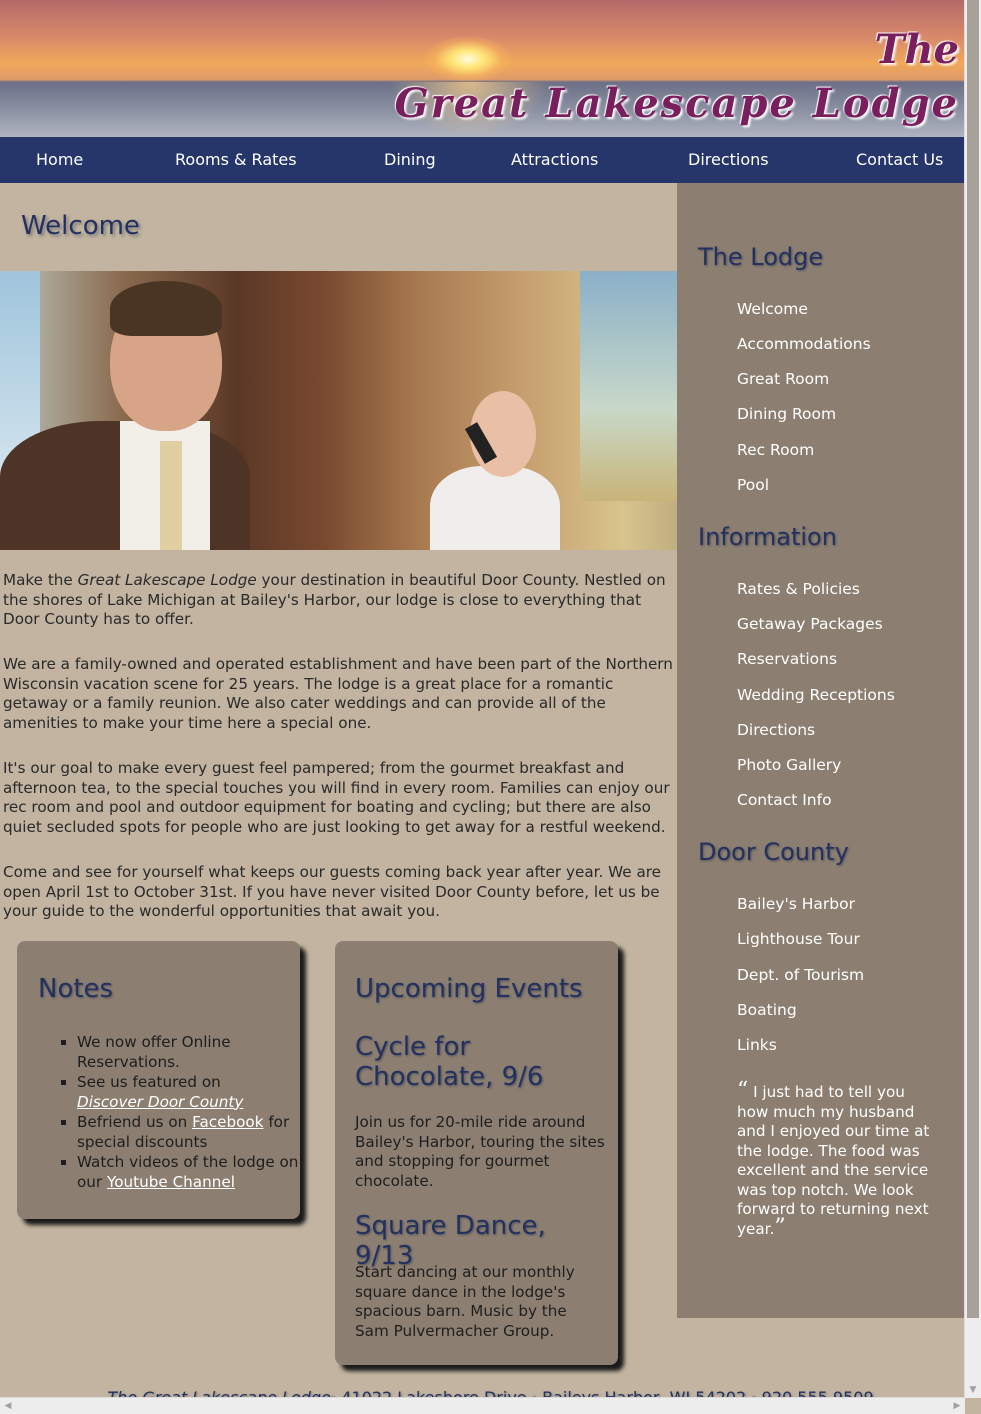 The width and height of the screenshot is (981, 1414). Describe the element at coordinates (798, 939) in the screenshot. I see `sidebar-link-lighthouse-tour: Lighthouse Tour` at that location.